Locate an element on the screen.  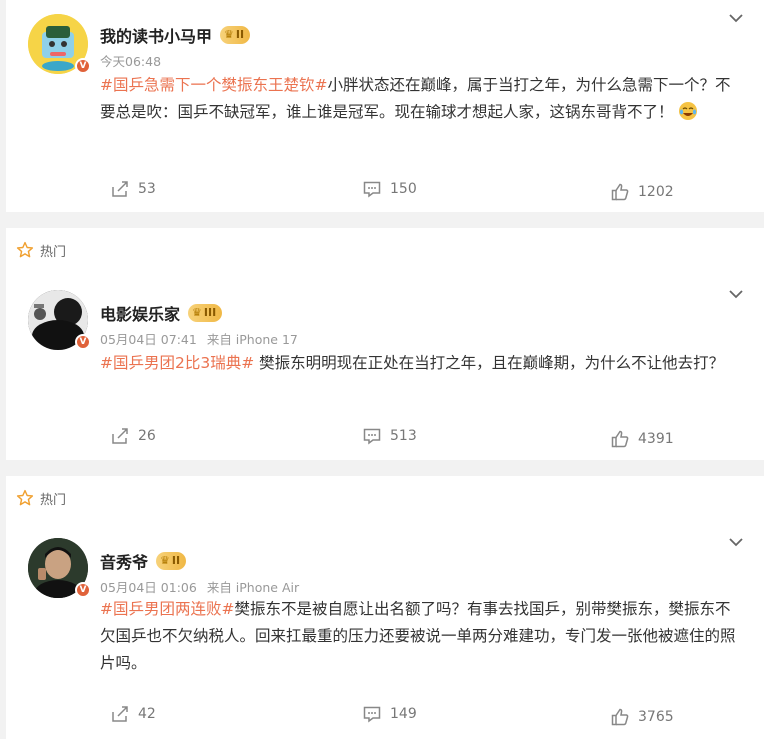
repost-count: 53 is located at coordinates (147, 189).